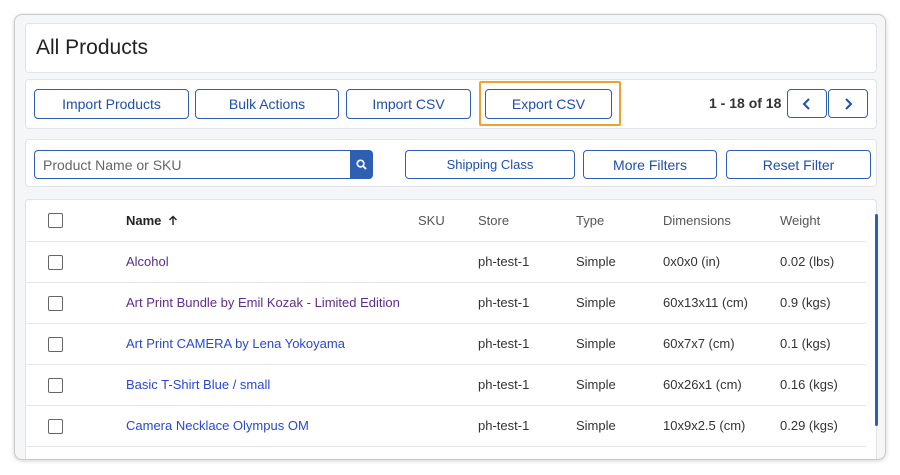 The width and height of the screenshot is (900, 475). I want to click on chevron-right-icon, so click(849, 103).